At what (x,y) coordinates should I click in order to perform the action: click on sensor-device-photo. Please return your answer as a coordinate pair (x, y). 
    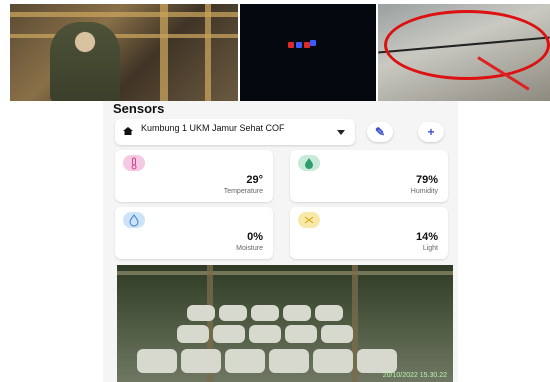
    Looking at the image, I should click on (308, 52).